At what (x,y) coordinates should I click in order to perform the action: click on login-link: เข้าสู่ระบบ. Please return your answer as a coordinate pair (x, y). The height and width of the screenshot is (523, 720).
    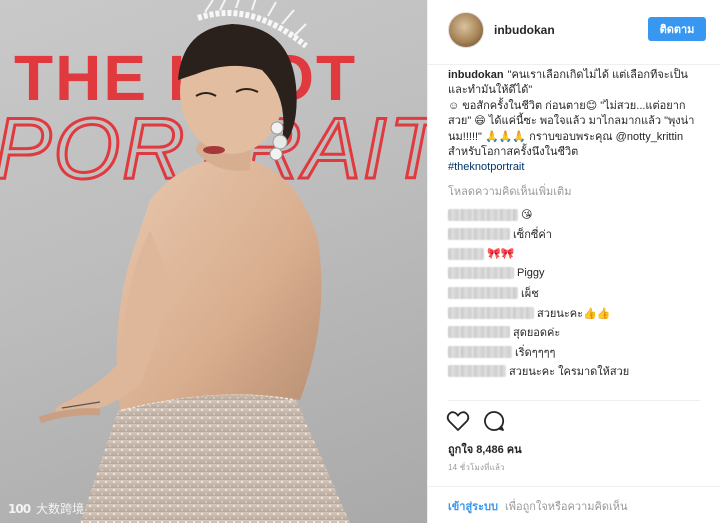
    Looking at the image, I should click on (473, 507).